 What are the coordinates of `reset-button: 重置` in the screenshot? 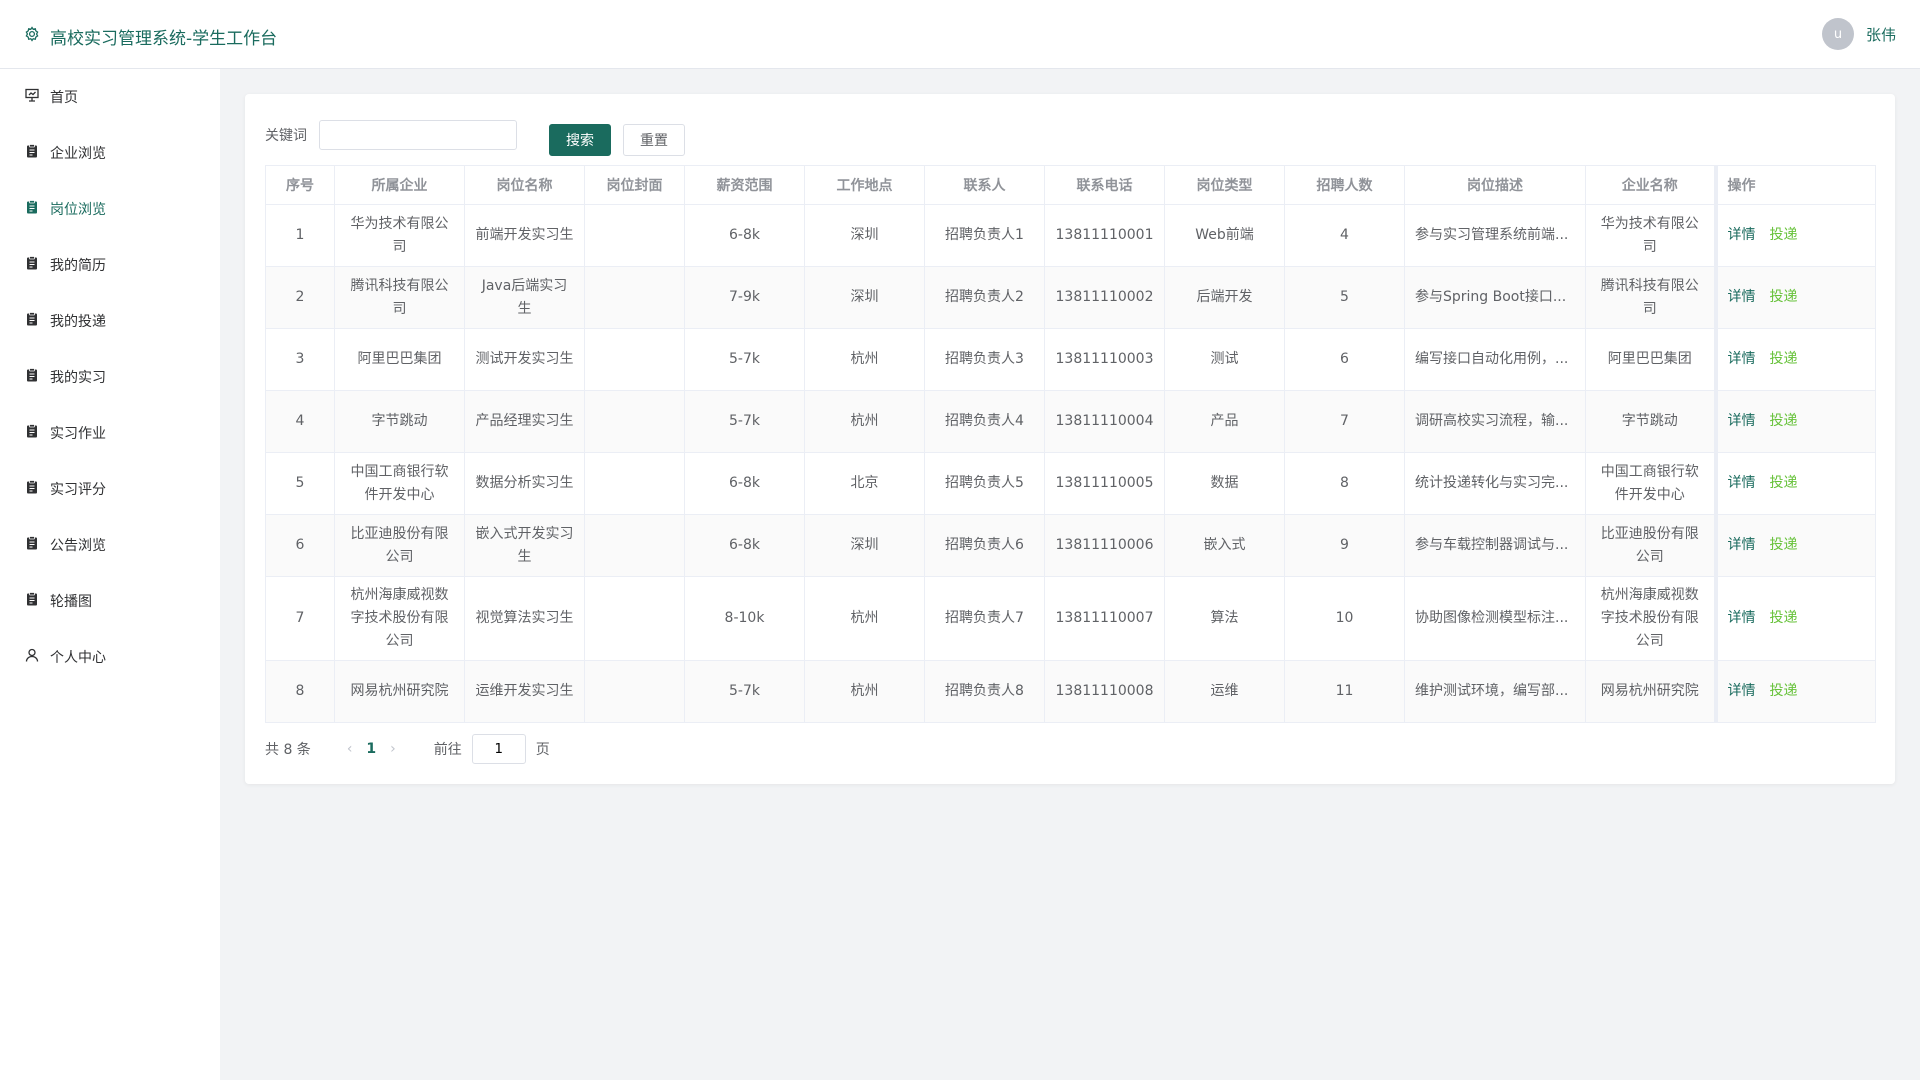 It's located at (654, 140).